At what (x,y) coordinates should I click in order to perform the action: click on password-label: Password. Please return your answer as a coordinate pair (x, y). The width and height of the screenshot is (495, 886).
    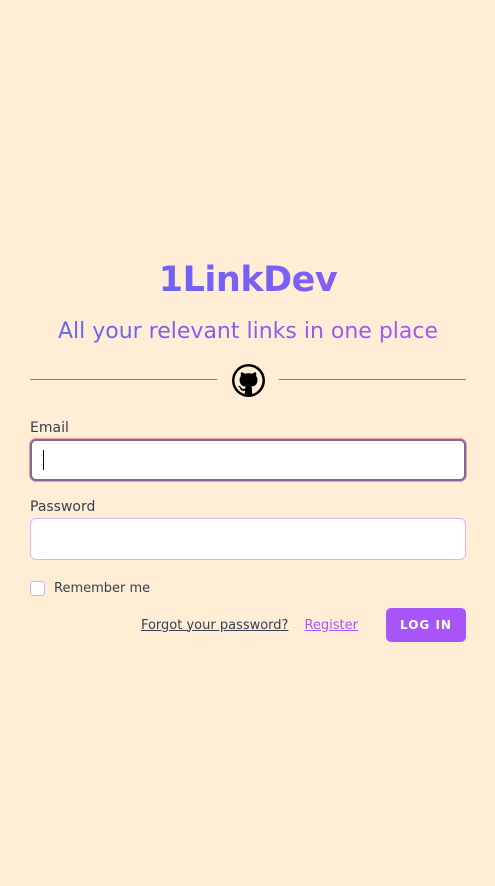
    Looking at the image, I should click on (63, 507).